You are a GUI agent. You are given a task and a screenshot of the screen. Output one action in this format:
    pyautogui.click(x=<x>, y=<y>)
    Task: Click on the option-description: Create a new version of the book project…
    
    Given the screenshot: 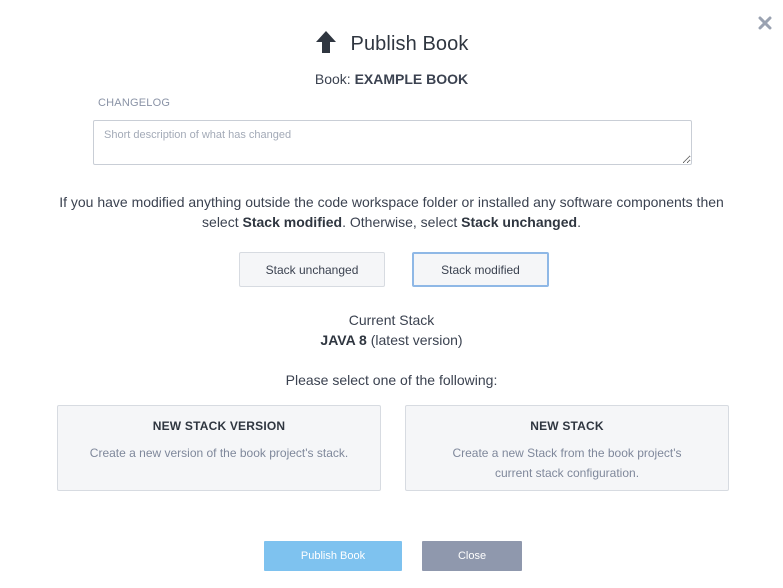 What is the action you would take?
    pyautogui.click(x=219, y=453)
    